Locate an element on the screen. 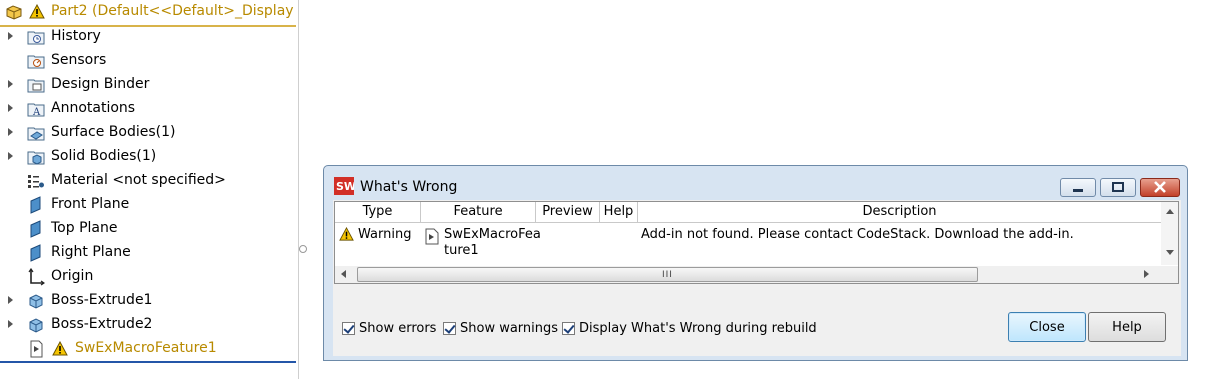 The height and width of the screenshot is (379, 1210). close-button: Close is located at coordinates (1047, 327).